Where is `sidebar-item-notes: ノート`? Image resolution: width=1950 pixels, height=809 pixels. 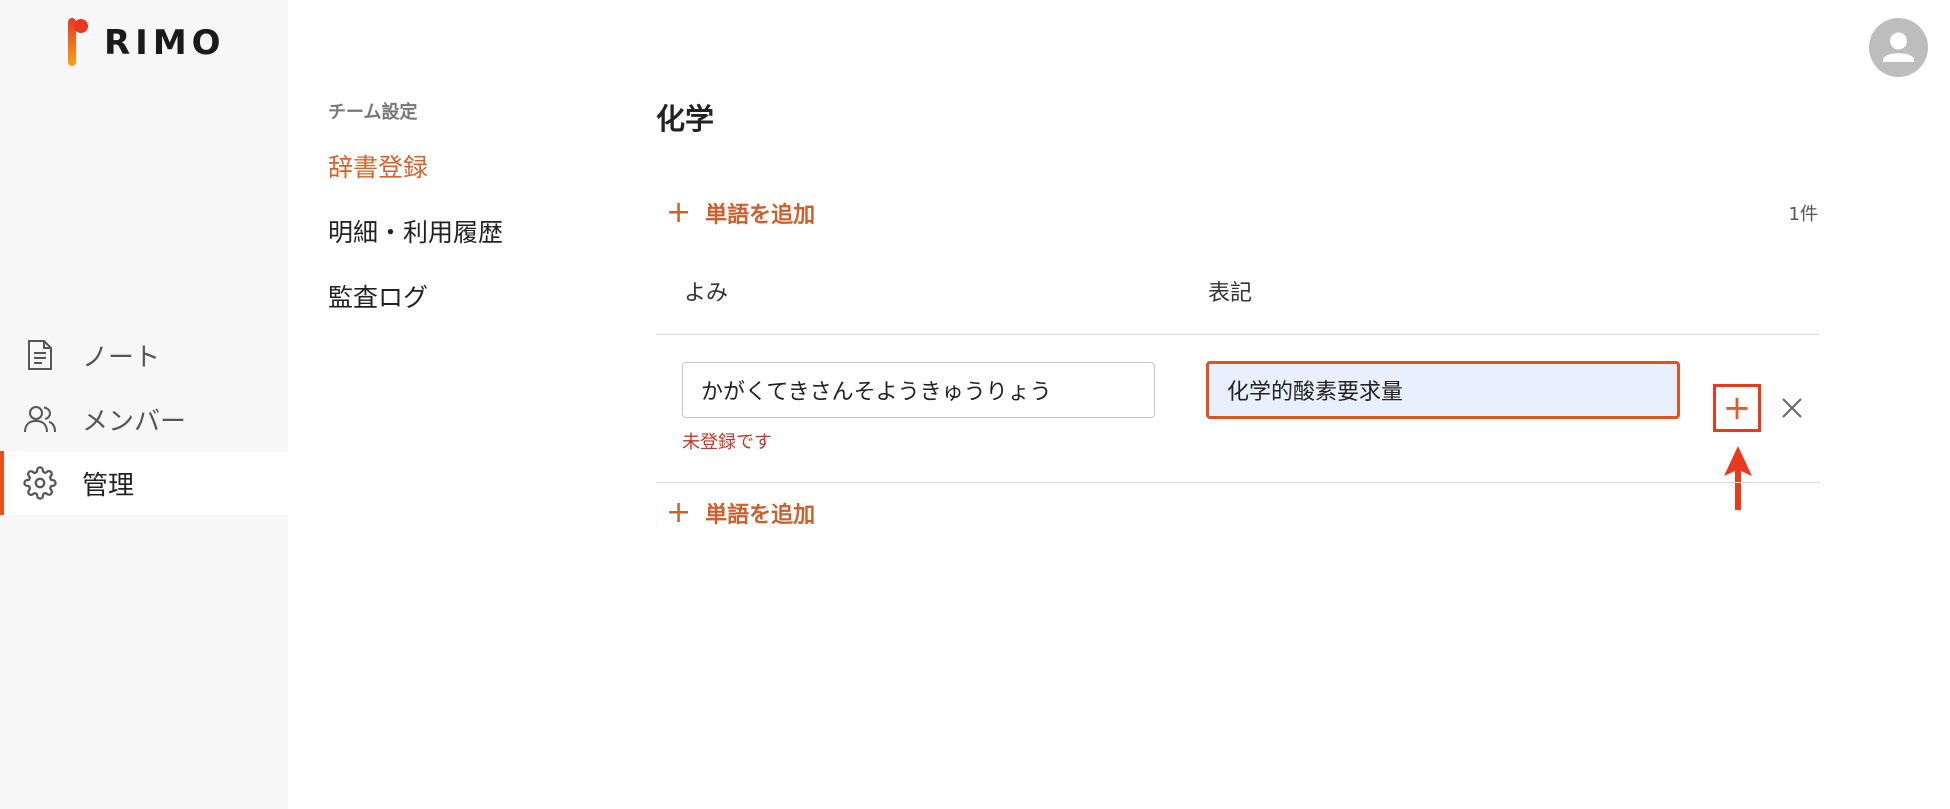 sidebar-item-notes: ノート is located at coordinates (144, 355).